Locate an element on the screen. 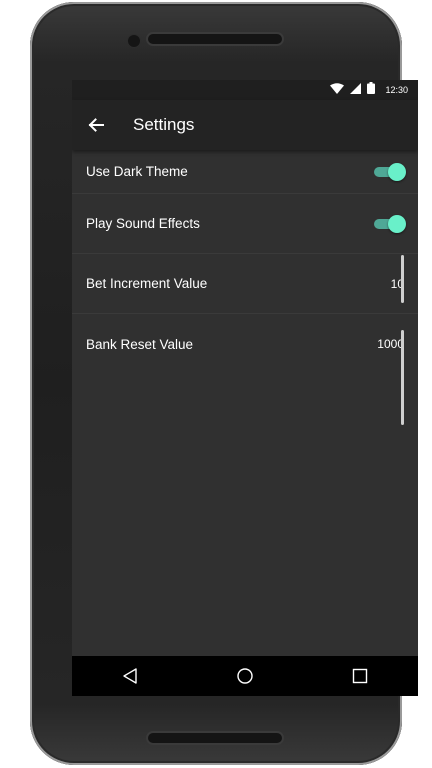  wifi-icon is located at coordinates (337, 90).